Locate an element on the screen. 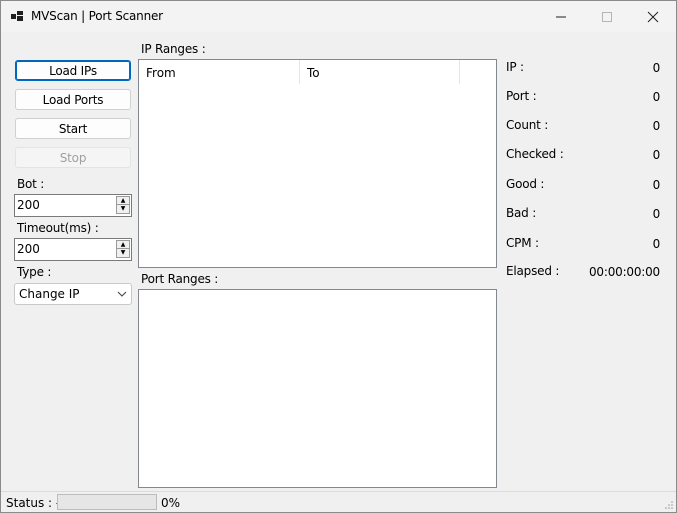  progress-bar is located at coordinates (107, 502).